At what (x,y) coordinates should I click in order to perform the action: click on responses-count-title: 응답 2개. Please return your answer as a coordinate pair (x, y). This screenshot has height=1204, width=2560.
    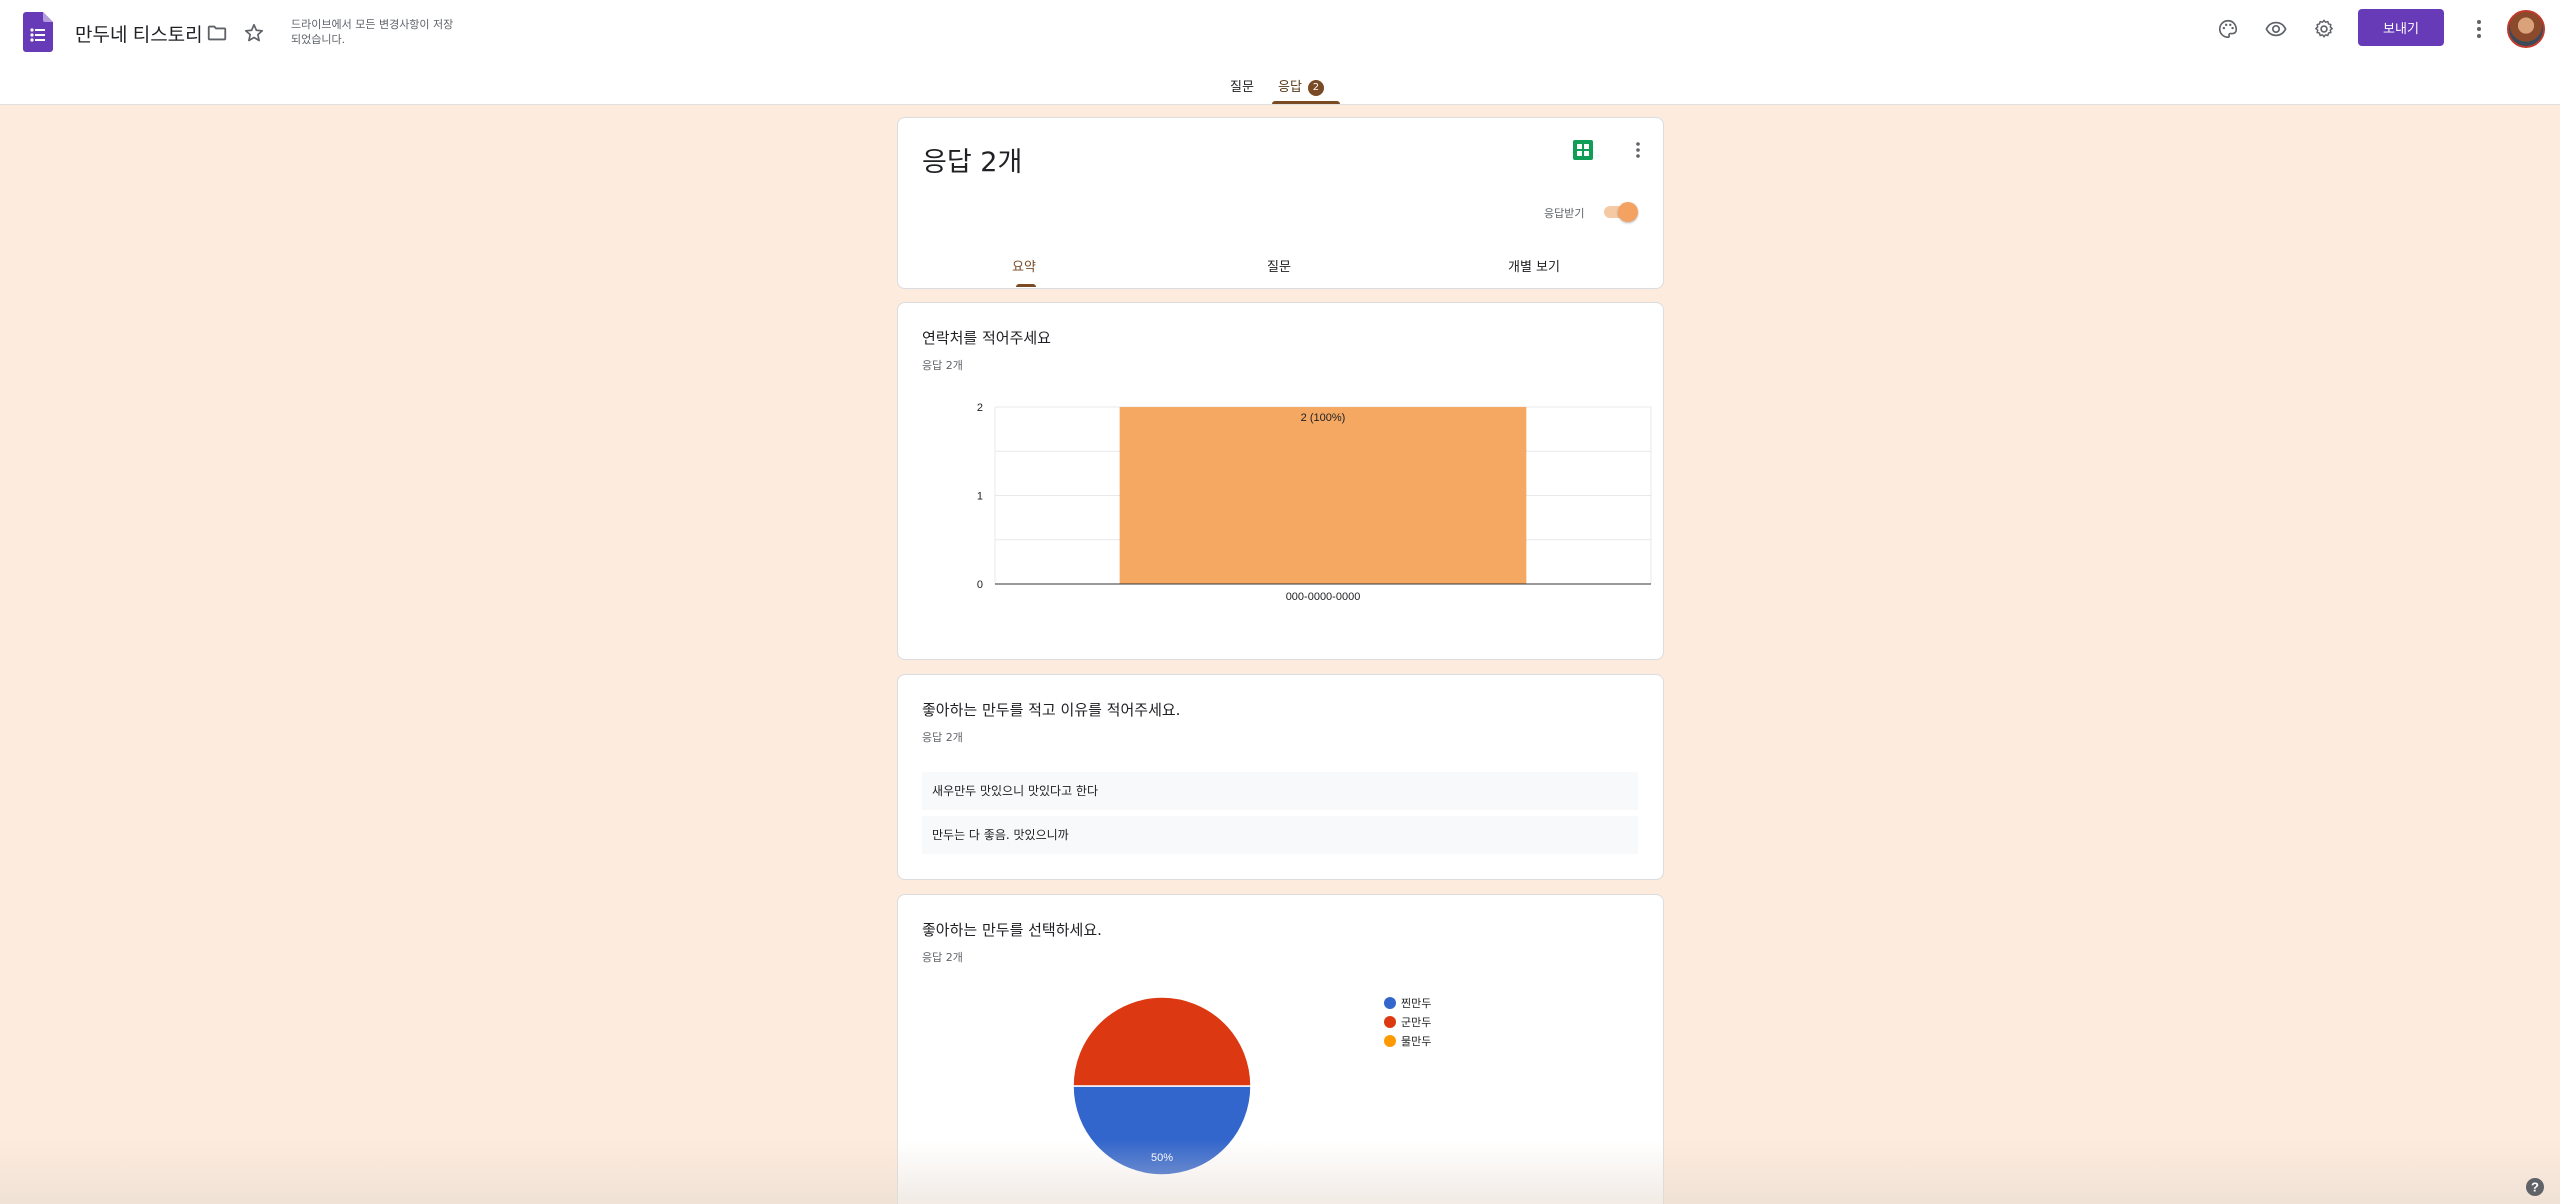
    Looking at the image, I should click on (972, 162).